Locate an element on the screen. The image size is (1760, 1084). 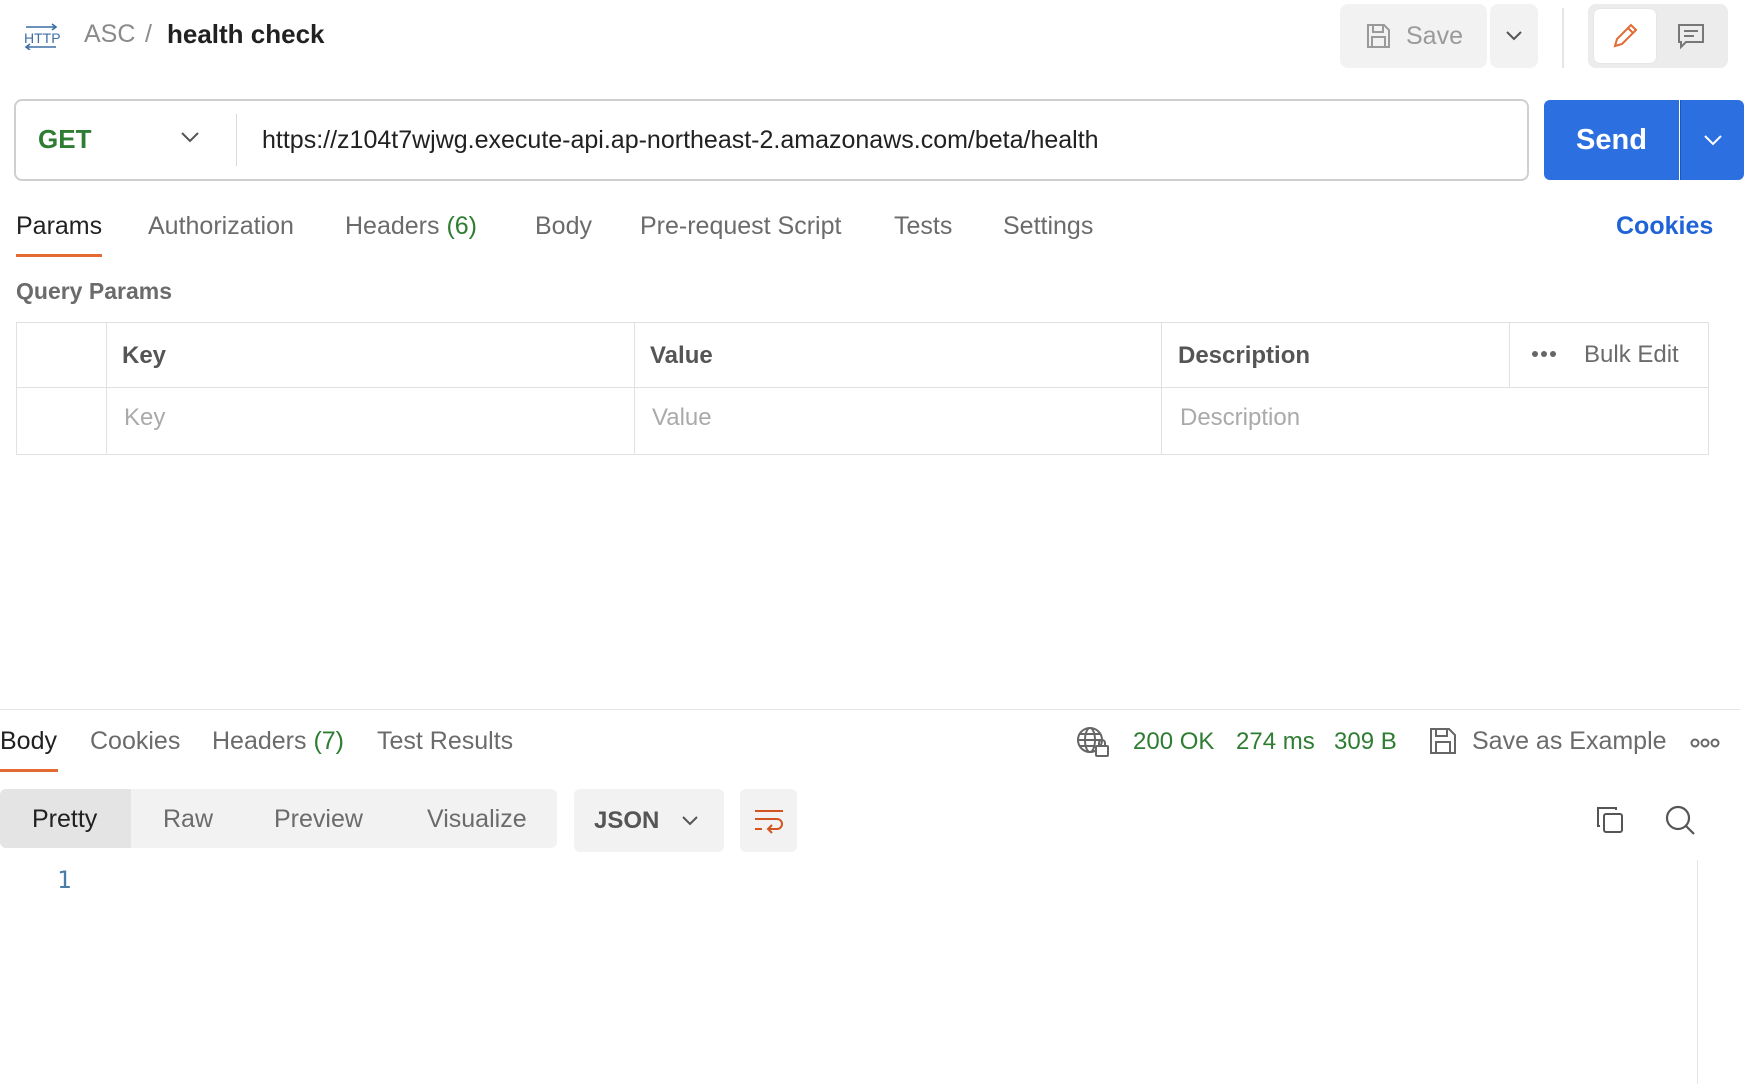
edit-mode-button is located at coordinates (1625, 36).